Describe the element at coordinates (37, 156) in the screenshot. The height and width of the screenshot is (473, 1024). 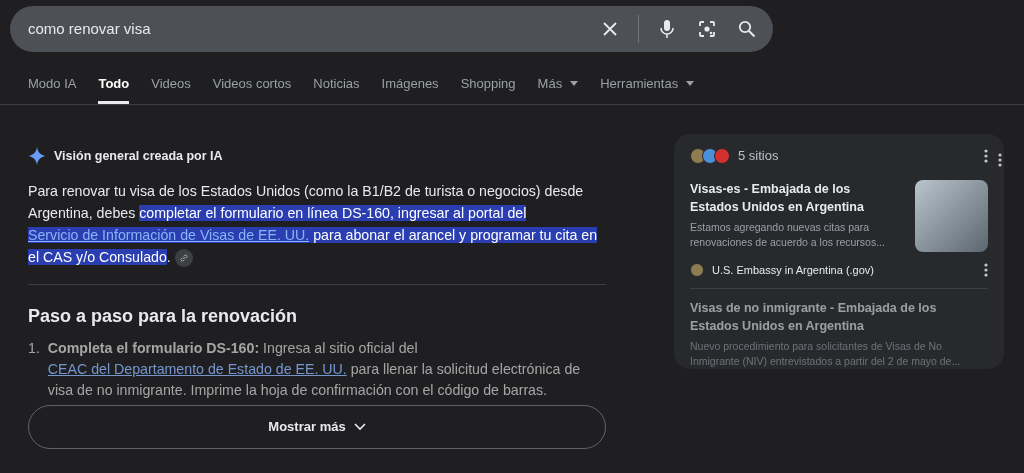
I see `sparkle-icon` at that location.